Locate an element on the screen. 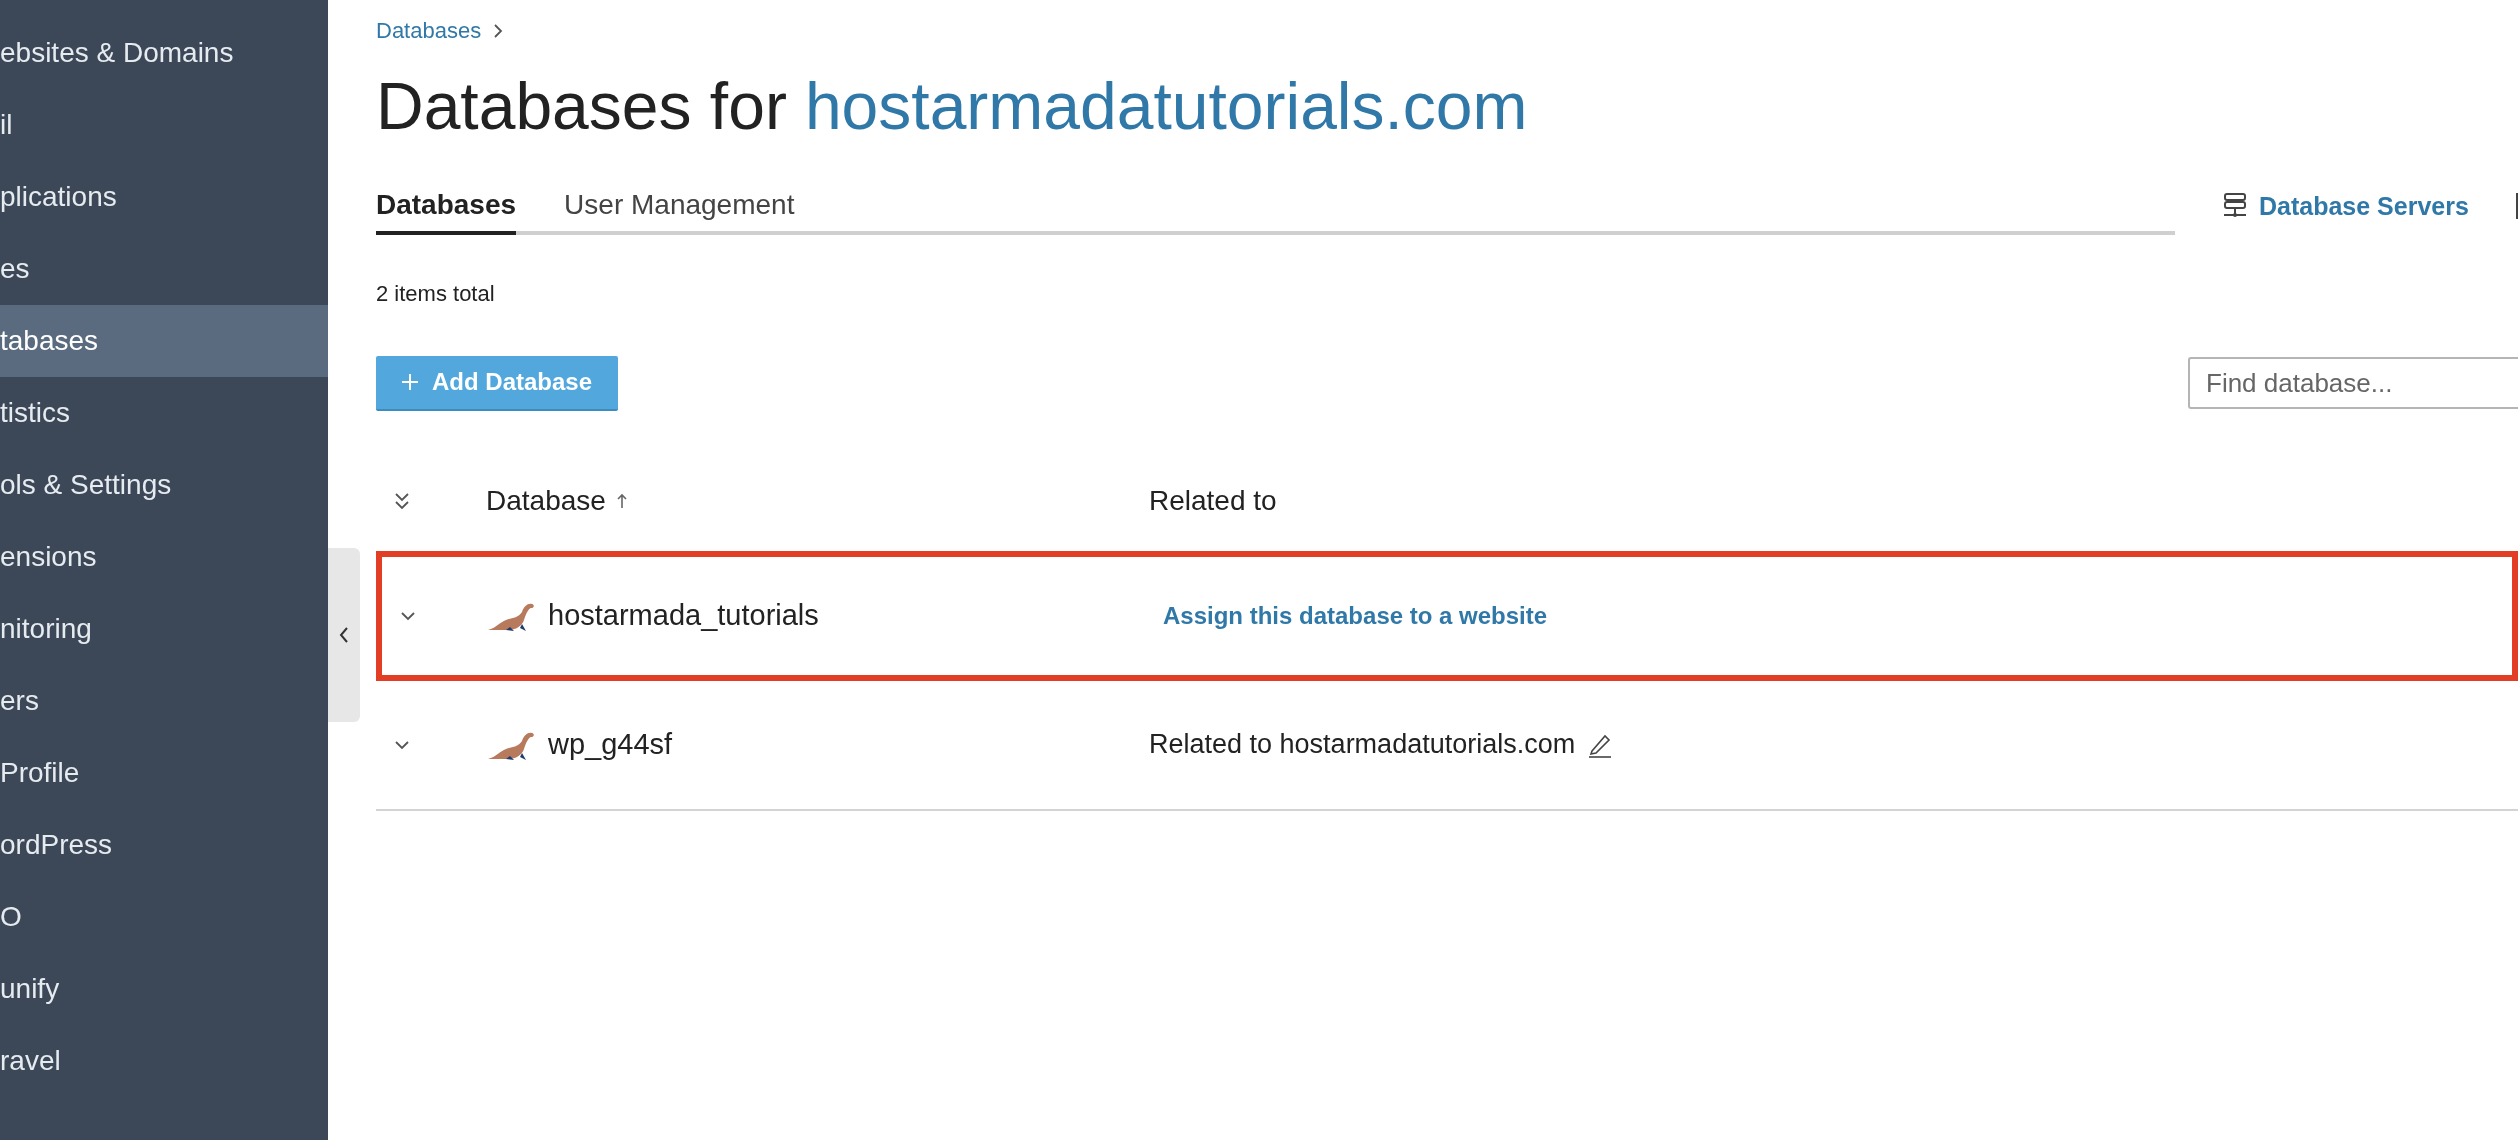 The height and width of the screenshot is (1140, 2518). domain-link: hostarmadatutorials.com is located at coordinates (1166, 106).